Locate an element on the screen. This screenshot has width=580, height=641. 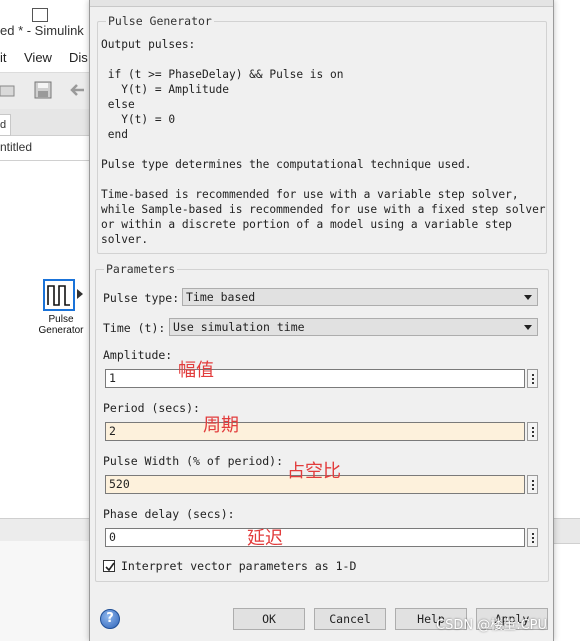
pulse-width-options-button is located at coordinates (532, 484).